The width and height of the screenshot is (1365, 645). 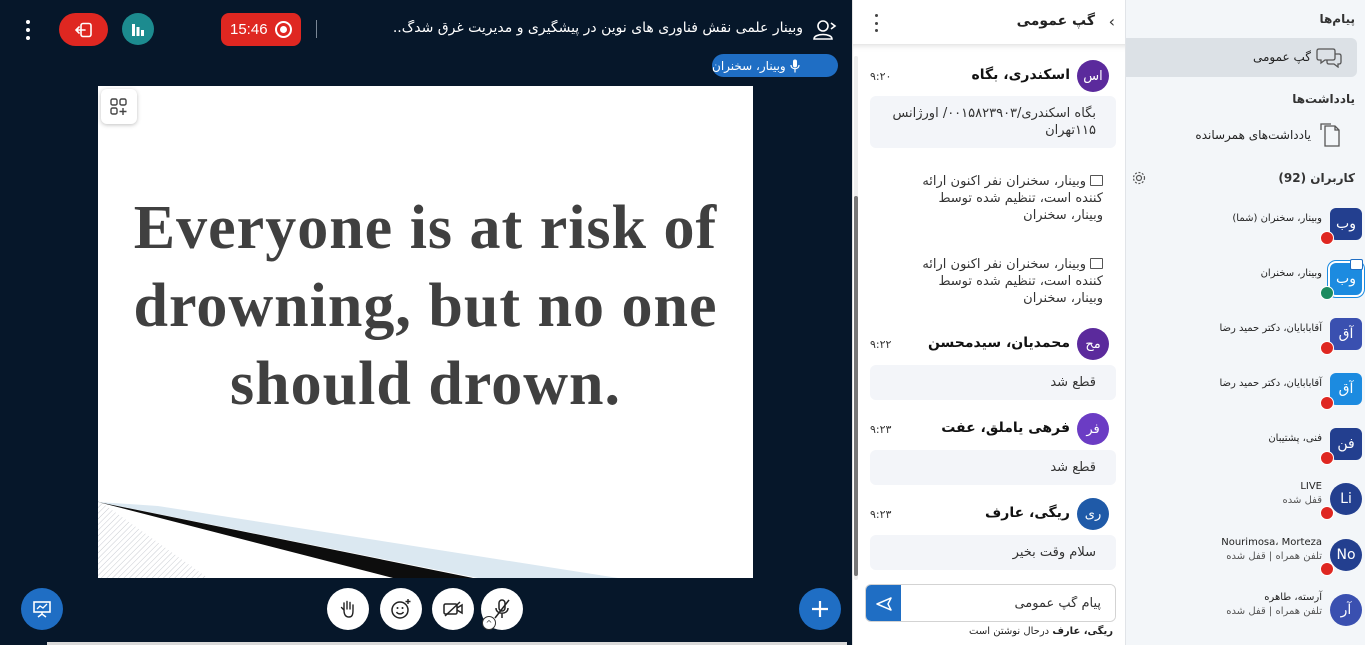 I want to click on notes-section-title: یادداشت‌ها, so click(x=1323, y=99).